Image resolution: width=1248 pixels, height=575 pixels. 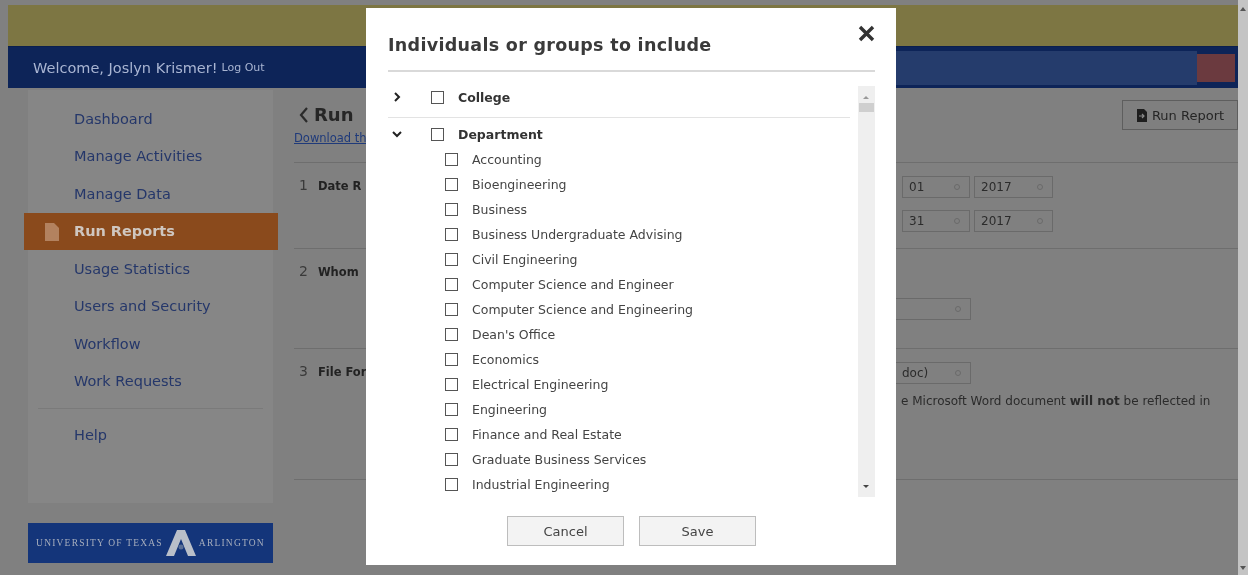 I want to click on list-scrollbar, so click(x=866, y=291).